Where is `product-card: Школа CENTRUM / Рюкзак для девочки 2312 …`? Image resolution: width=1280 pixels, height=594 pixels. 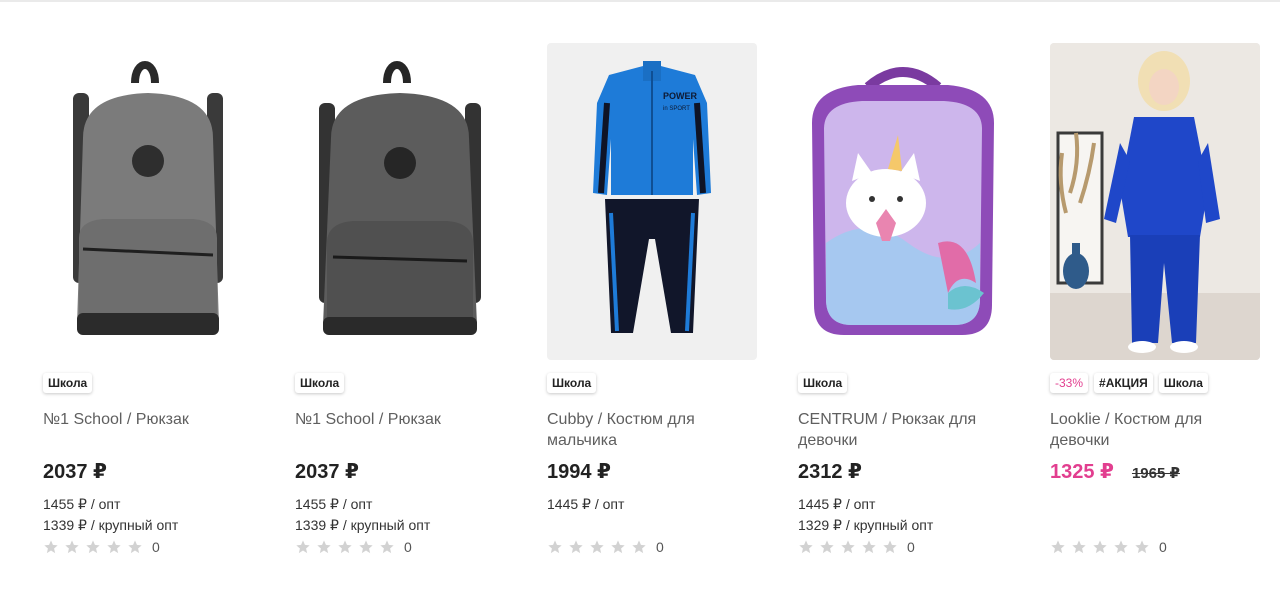
product-card: Школа CENTRUM / Рюкзак для девочки 2312 … is located at coordinates (903, 308).